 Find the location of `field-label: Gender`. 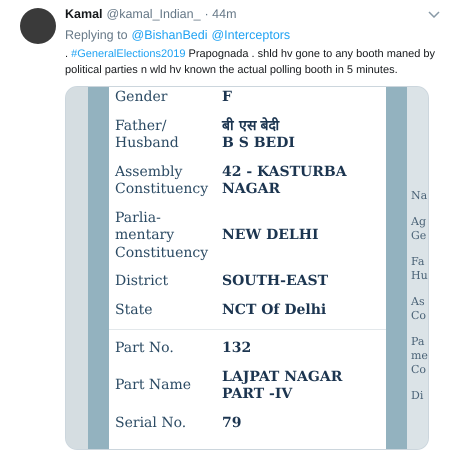

field-label: Gender is located at coordinates (141, 97).